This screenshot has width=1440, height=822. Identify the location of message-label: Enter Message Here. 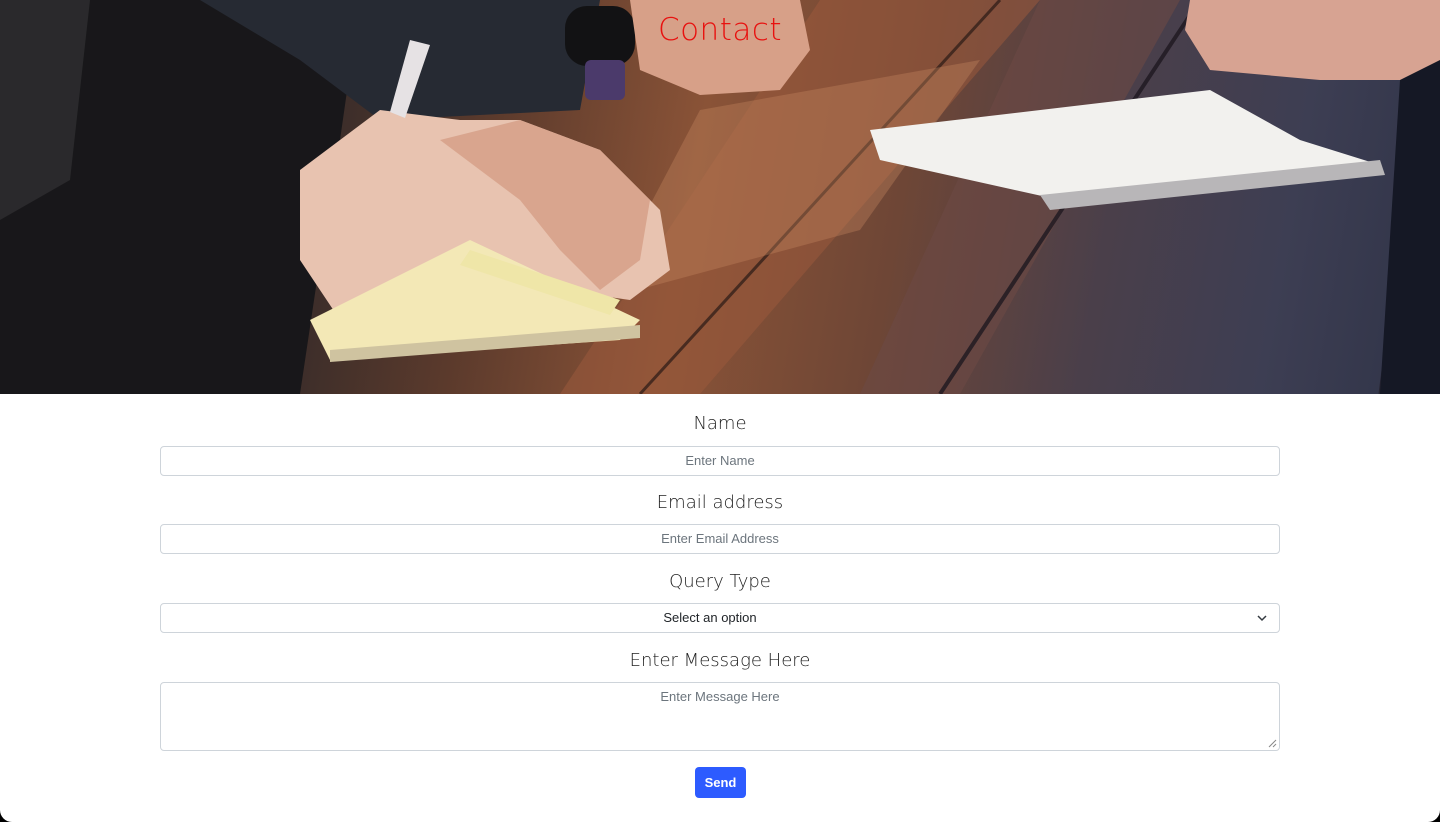
(720, 660).